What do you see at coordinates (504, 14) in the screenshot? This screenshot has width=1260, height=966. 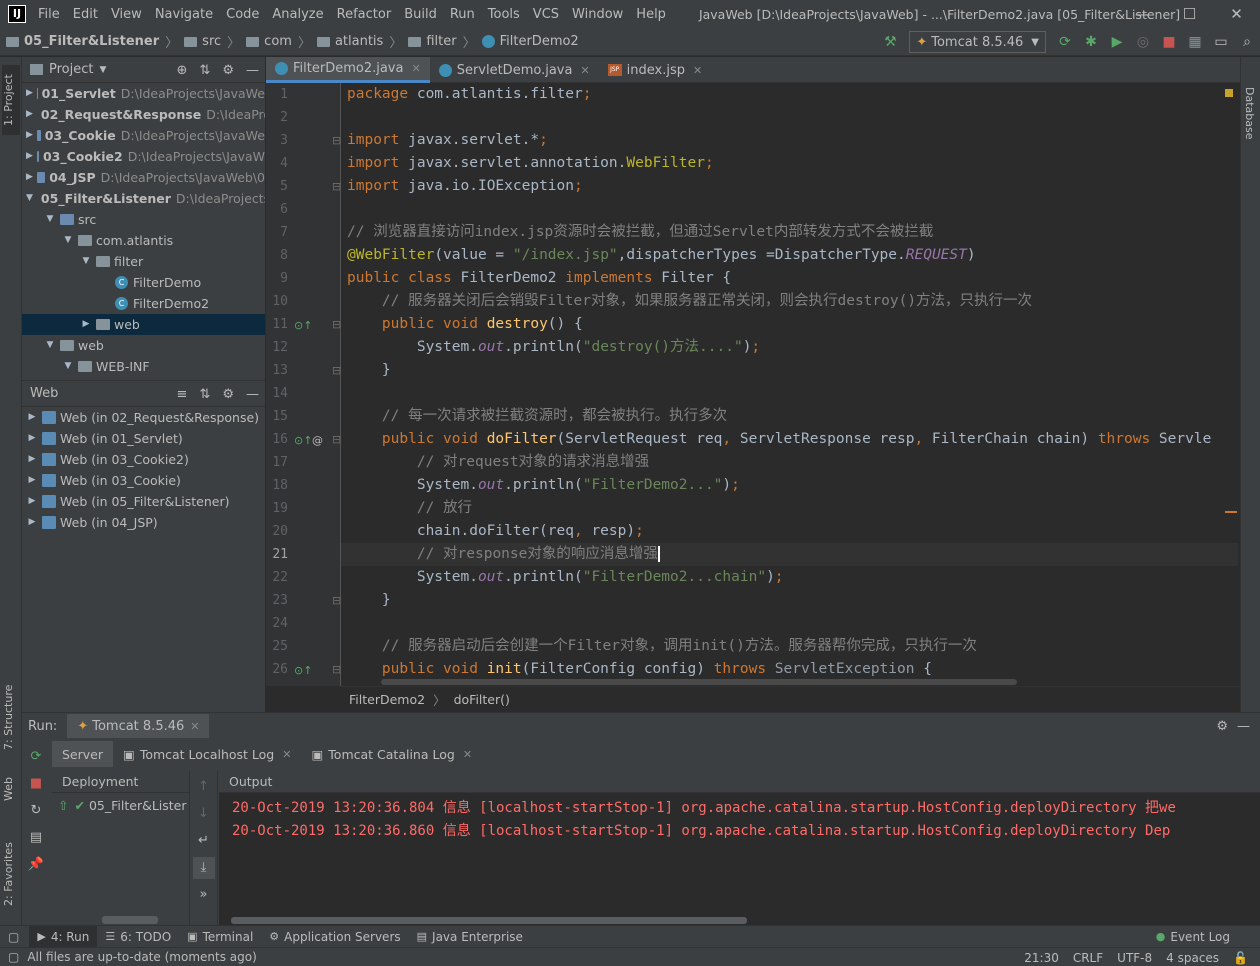 I see `menu-tools: Tools` at bounding box center [504, 14].